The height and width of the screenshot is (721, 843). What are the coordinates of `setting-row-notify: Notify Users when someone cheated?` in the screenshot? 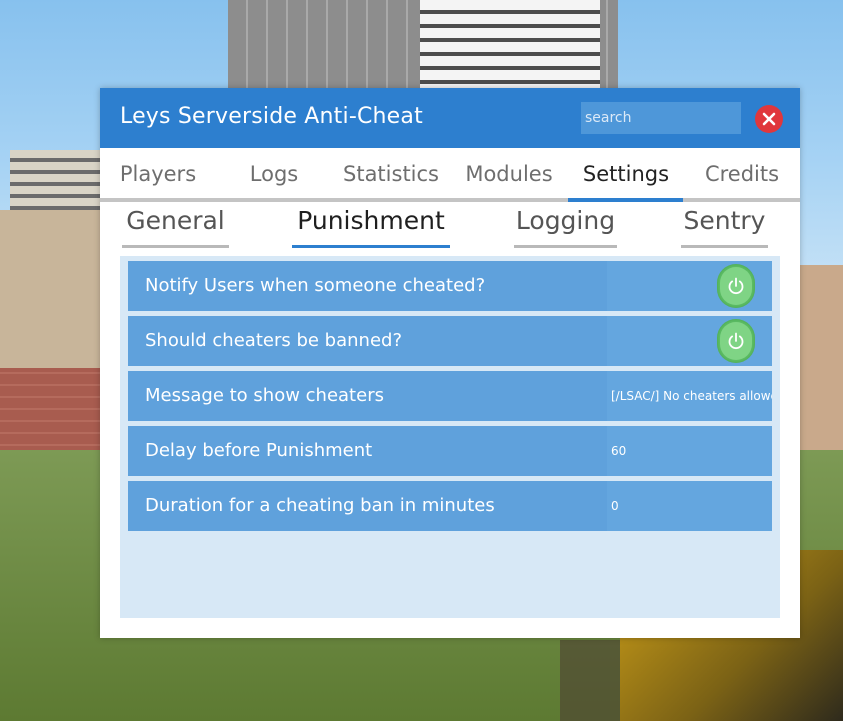 It's located at (450, 286).